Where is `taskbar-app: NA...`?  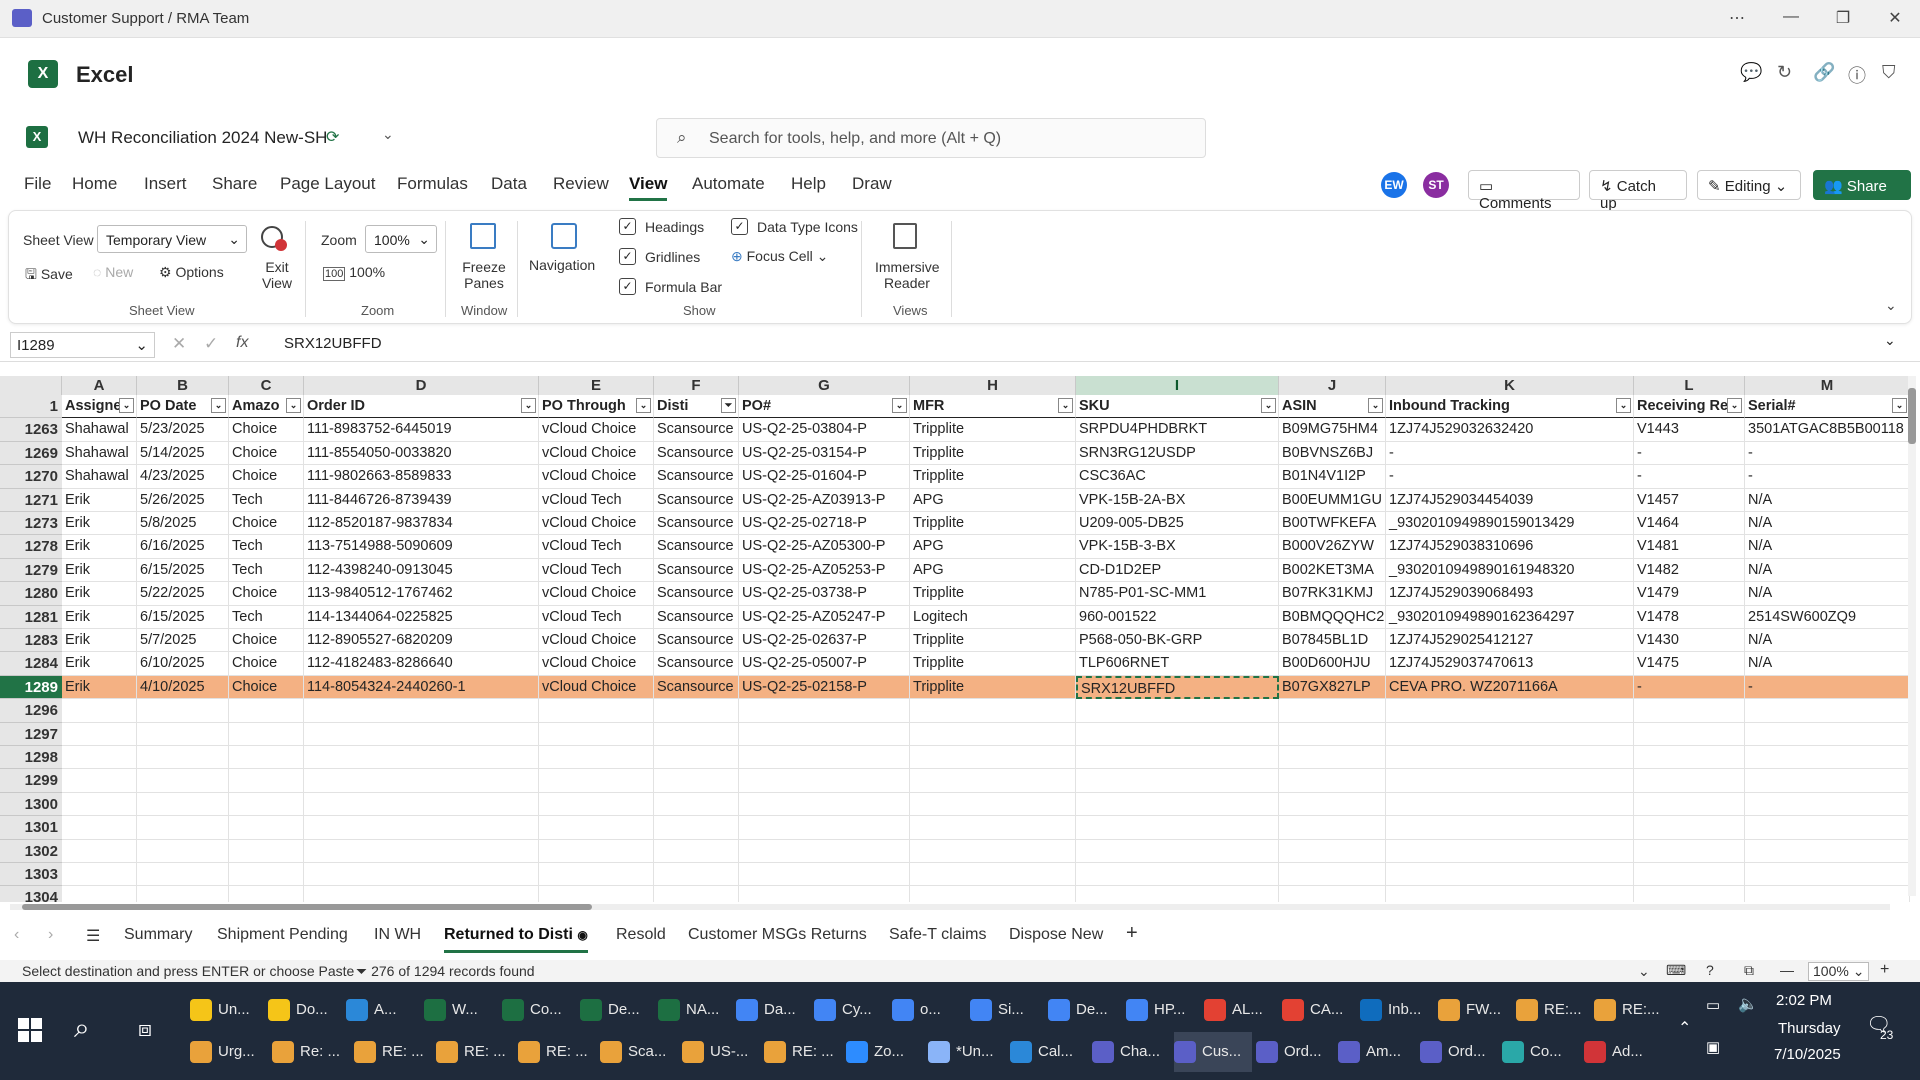
taskbar-app: NA... is located at coordinates (695, 1010).